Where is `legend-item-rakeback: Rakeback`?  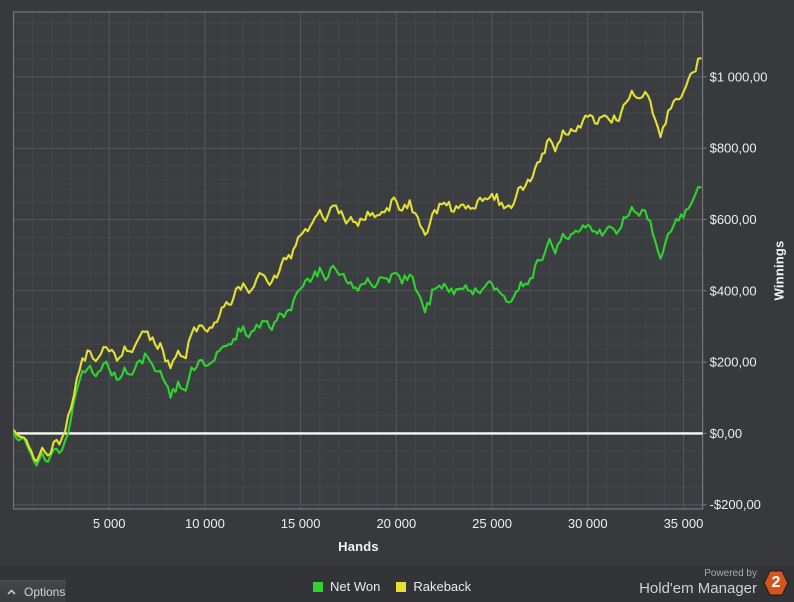 legend-item-rakeback: Rakeback is located at coordinates (433, 586).